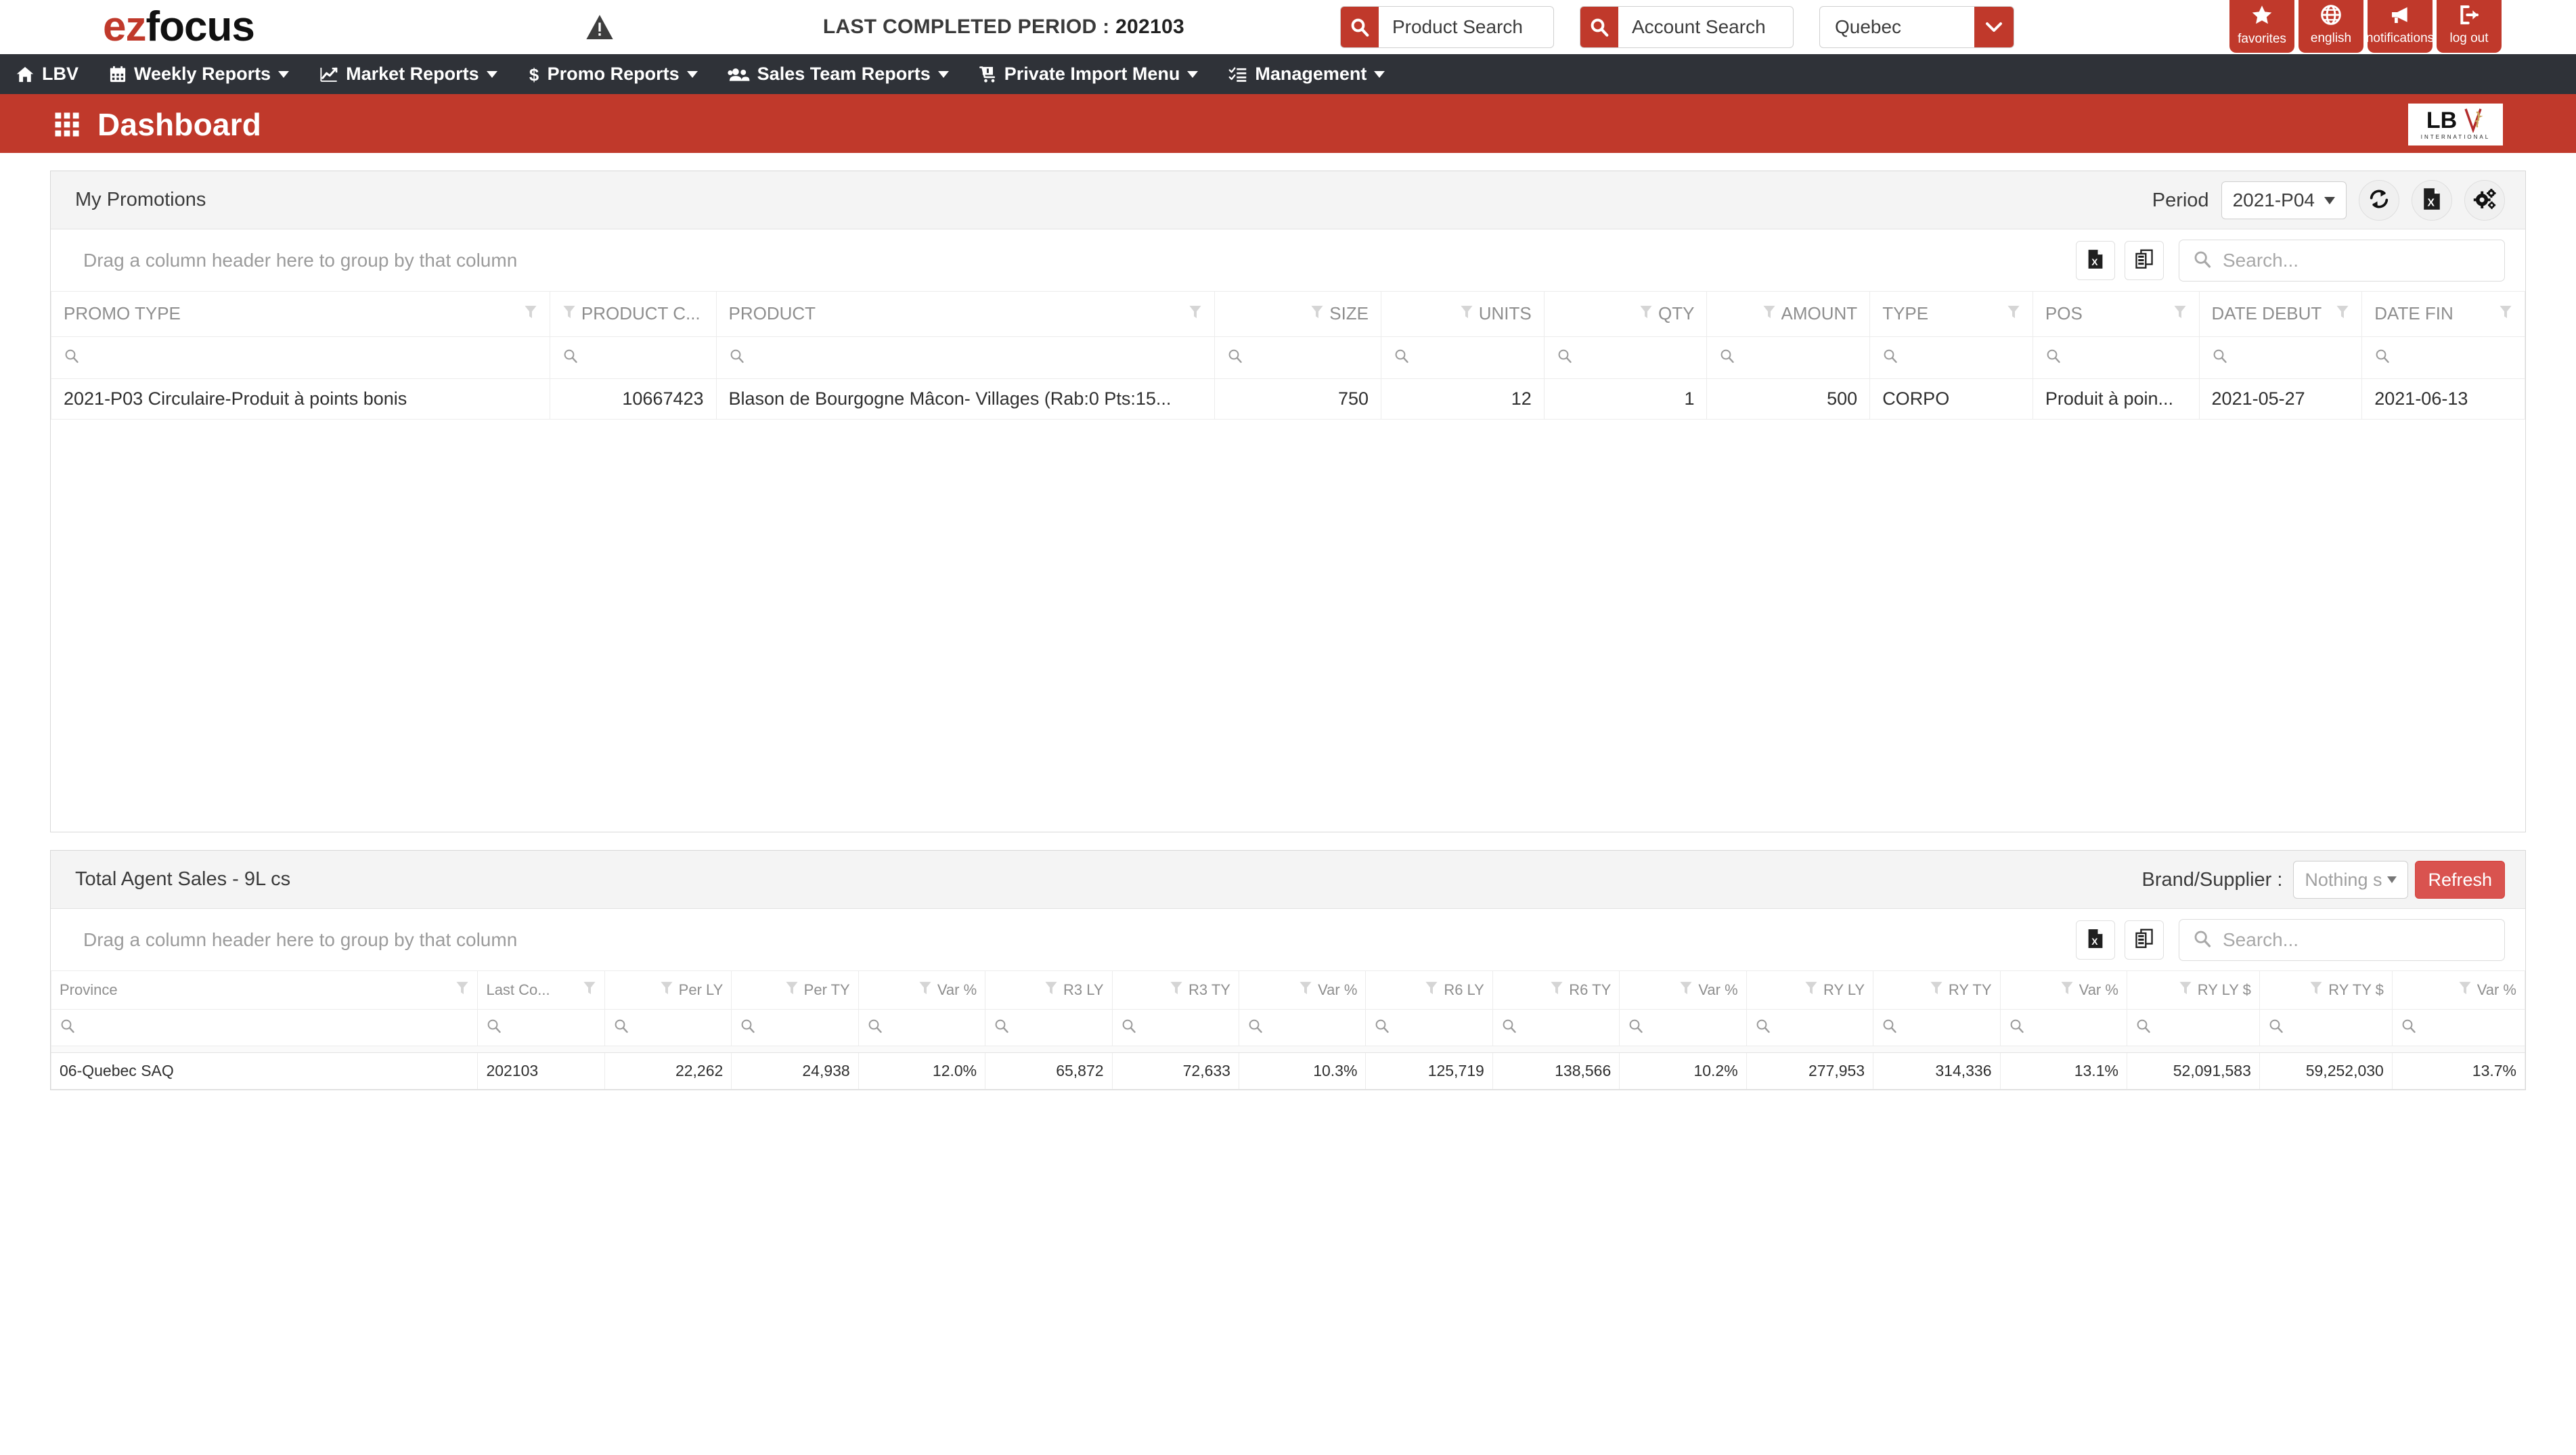  I want to click on column-header-size: SIZE, so click(1298, 314).